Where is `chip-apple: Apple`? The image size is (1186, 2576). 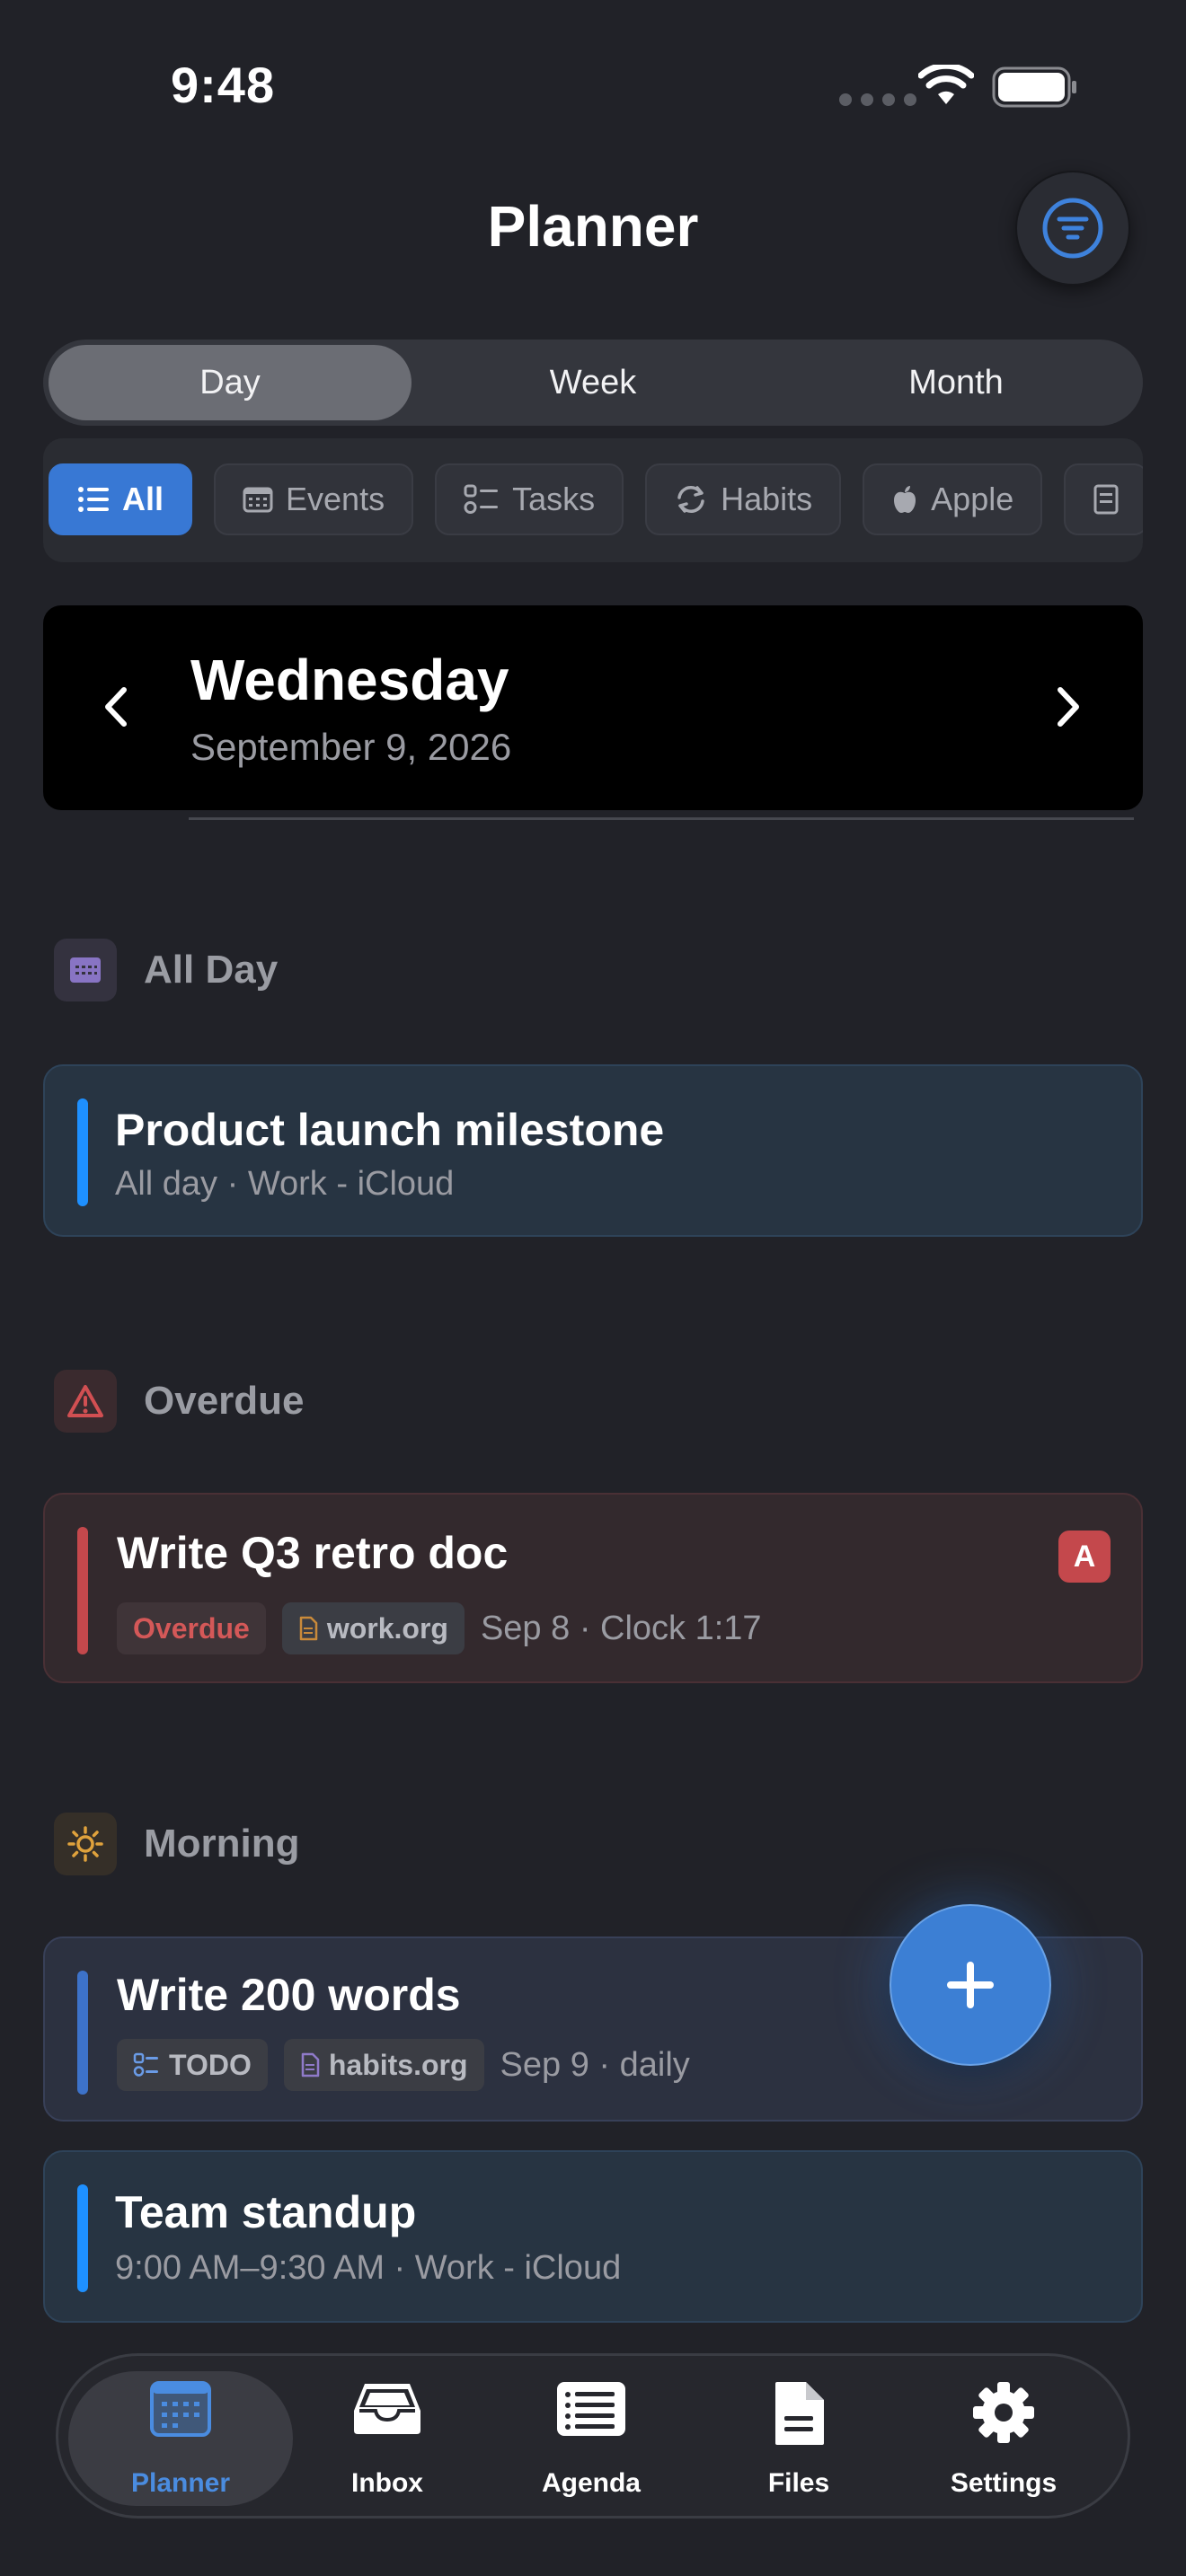 chip-apple: Apple is located at coordinates (953, 499).